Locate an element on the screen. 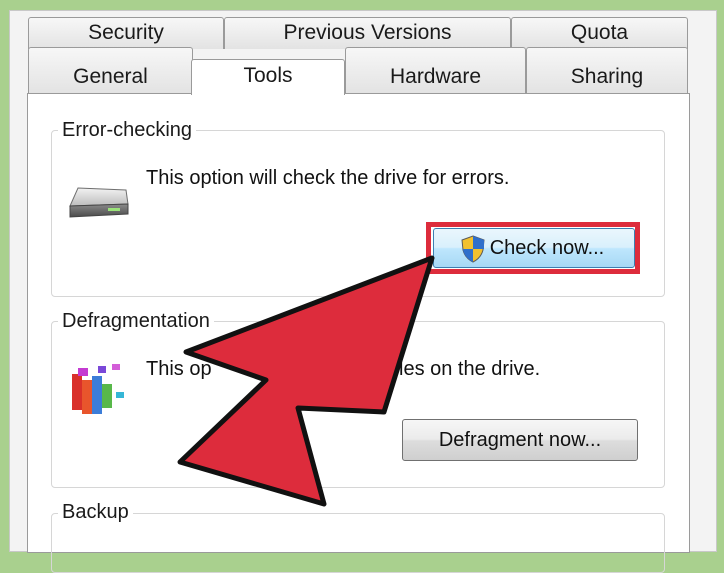 The width and height of the screenshot is (724, 573). backup-title: Backup is located at coordinates (95, 512).